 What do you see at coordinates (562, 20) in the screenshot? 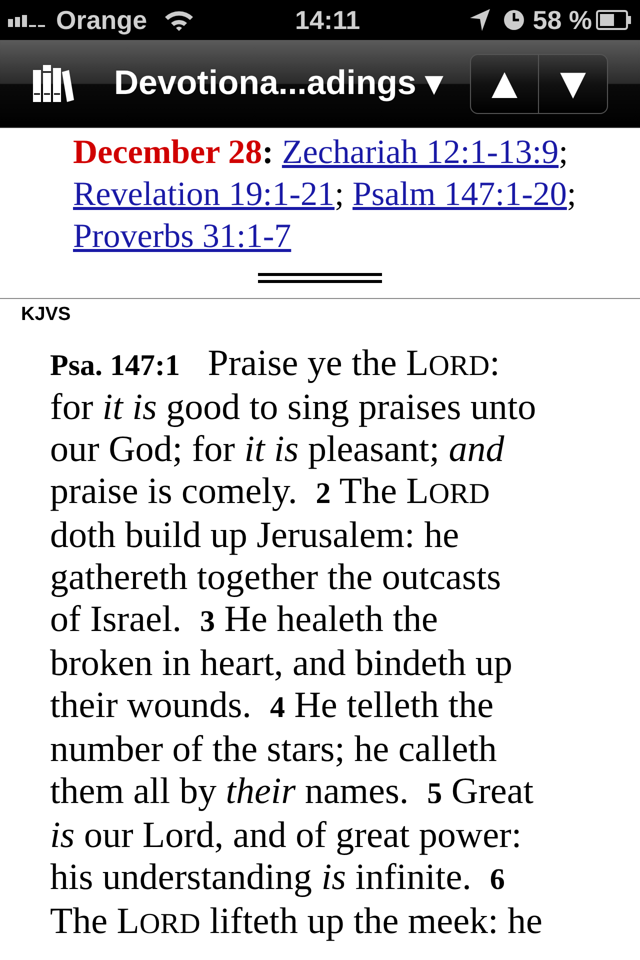
I see `battery-percent: 58 %` at bounding box center [562, 20].